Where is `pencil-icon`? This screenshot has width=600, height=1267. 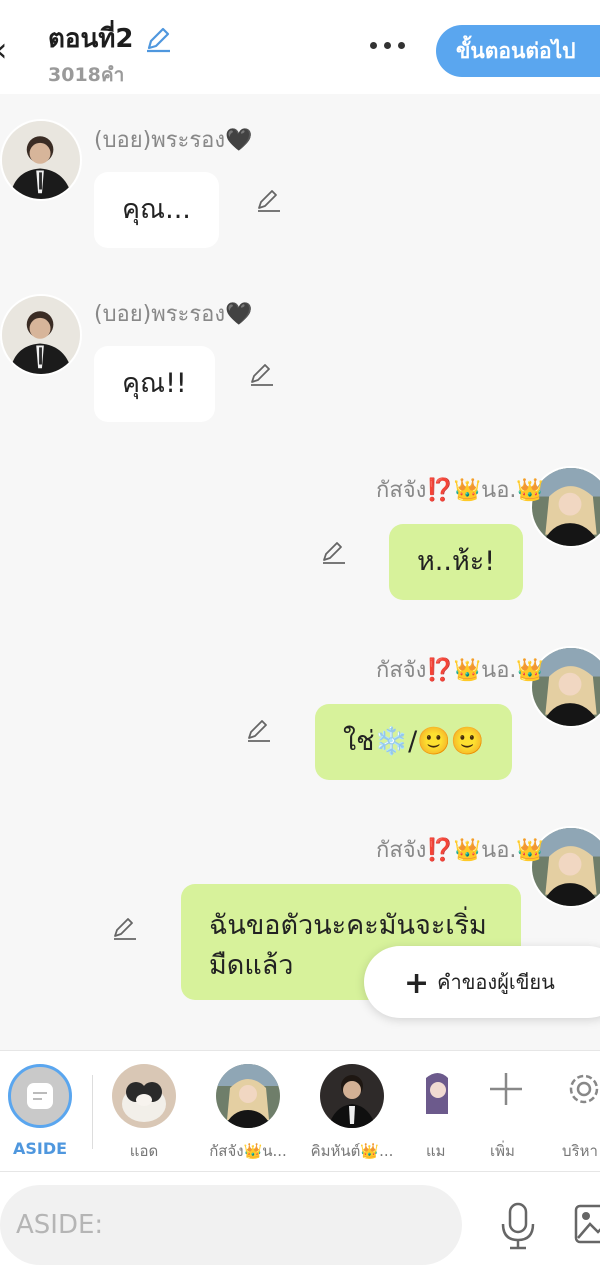 pencil-icon is located at coordinates (158, 39).